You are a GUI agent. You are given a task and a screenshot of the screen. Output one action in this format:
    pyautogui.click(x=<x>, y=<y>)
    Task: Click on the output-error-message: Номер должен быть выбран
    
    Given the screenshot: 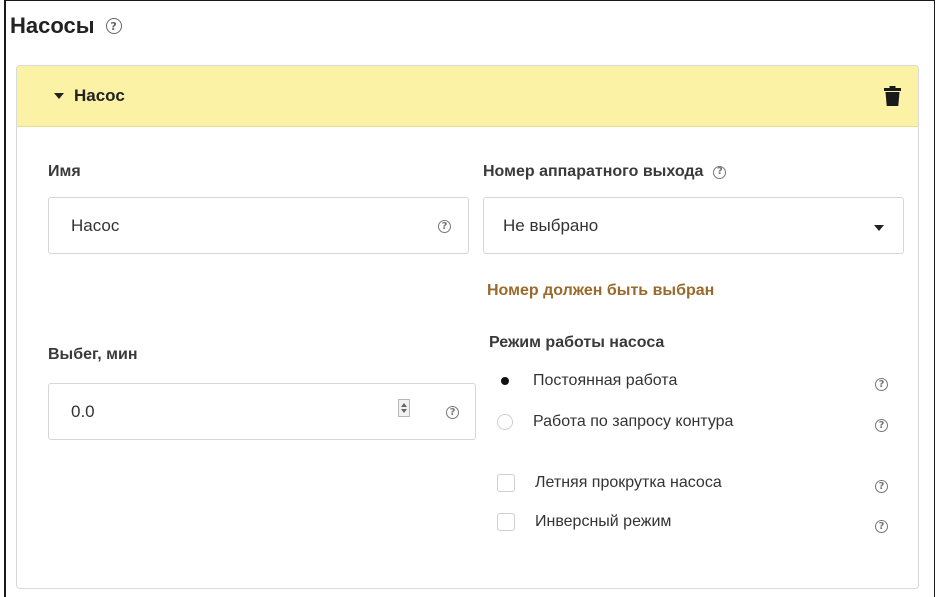 What is the action you would take?
    pyautogui.click(x=601, y=290)
    